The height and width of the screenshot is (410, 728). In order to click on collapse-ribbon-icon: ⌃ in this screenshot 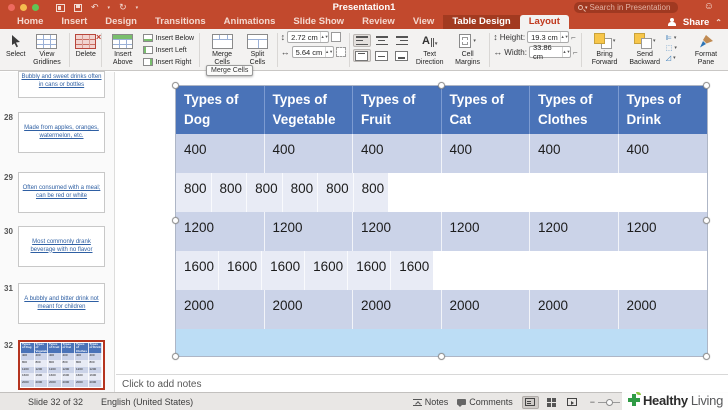, I will do `click(718, 22)`.